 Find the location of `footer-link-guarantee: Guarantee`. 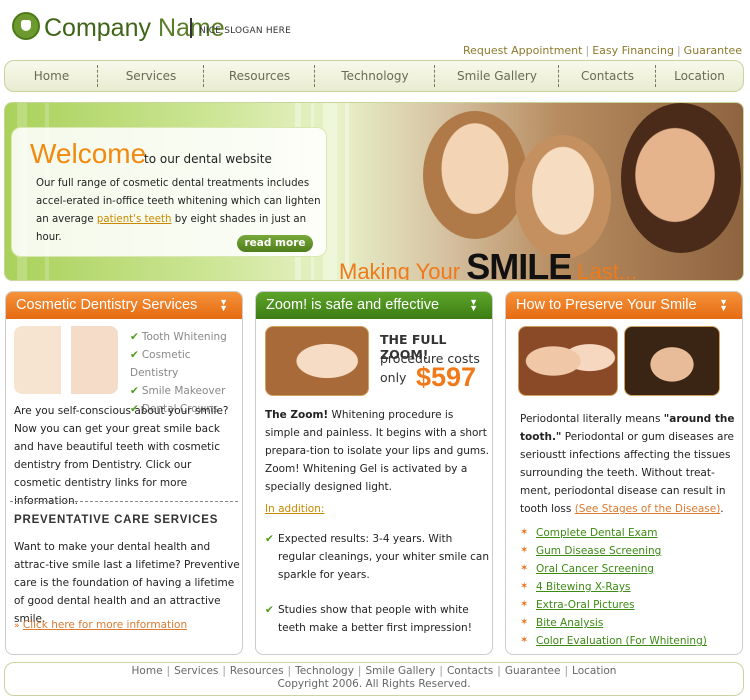

footer-link-guarantee: Guarantee is located at coordinates (533, 671).